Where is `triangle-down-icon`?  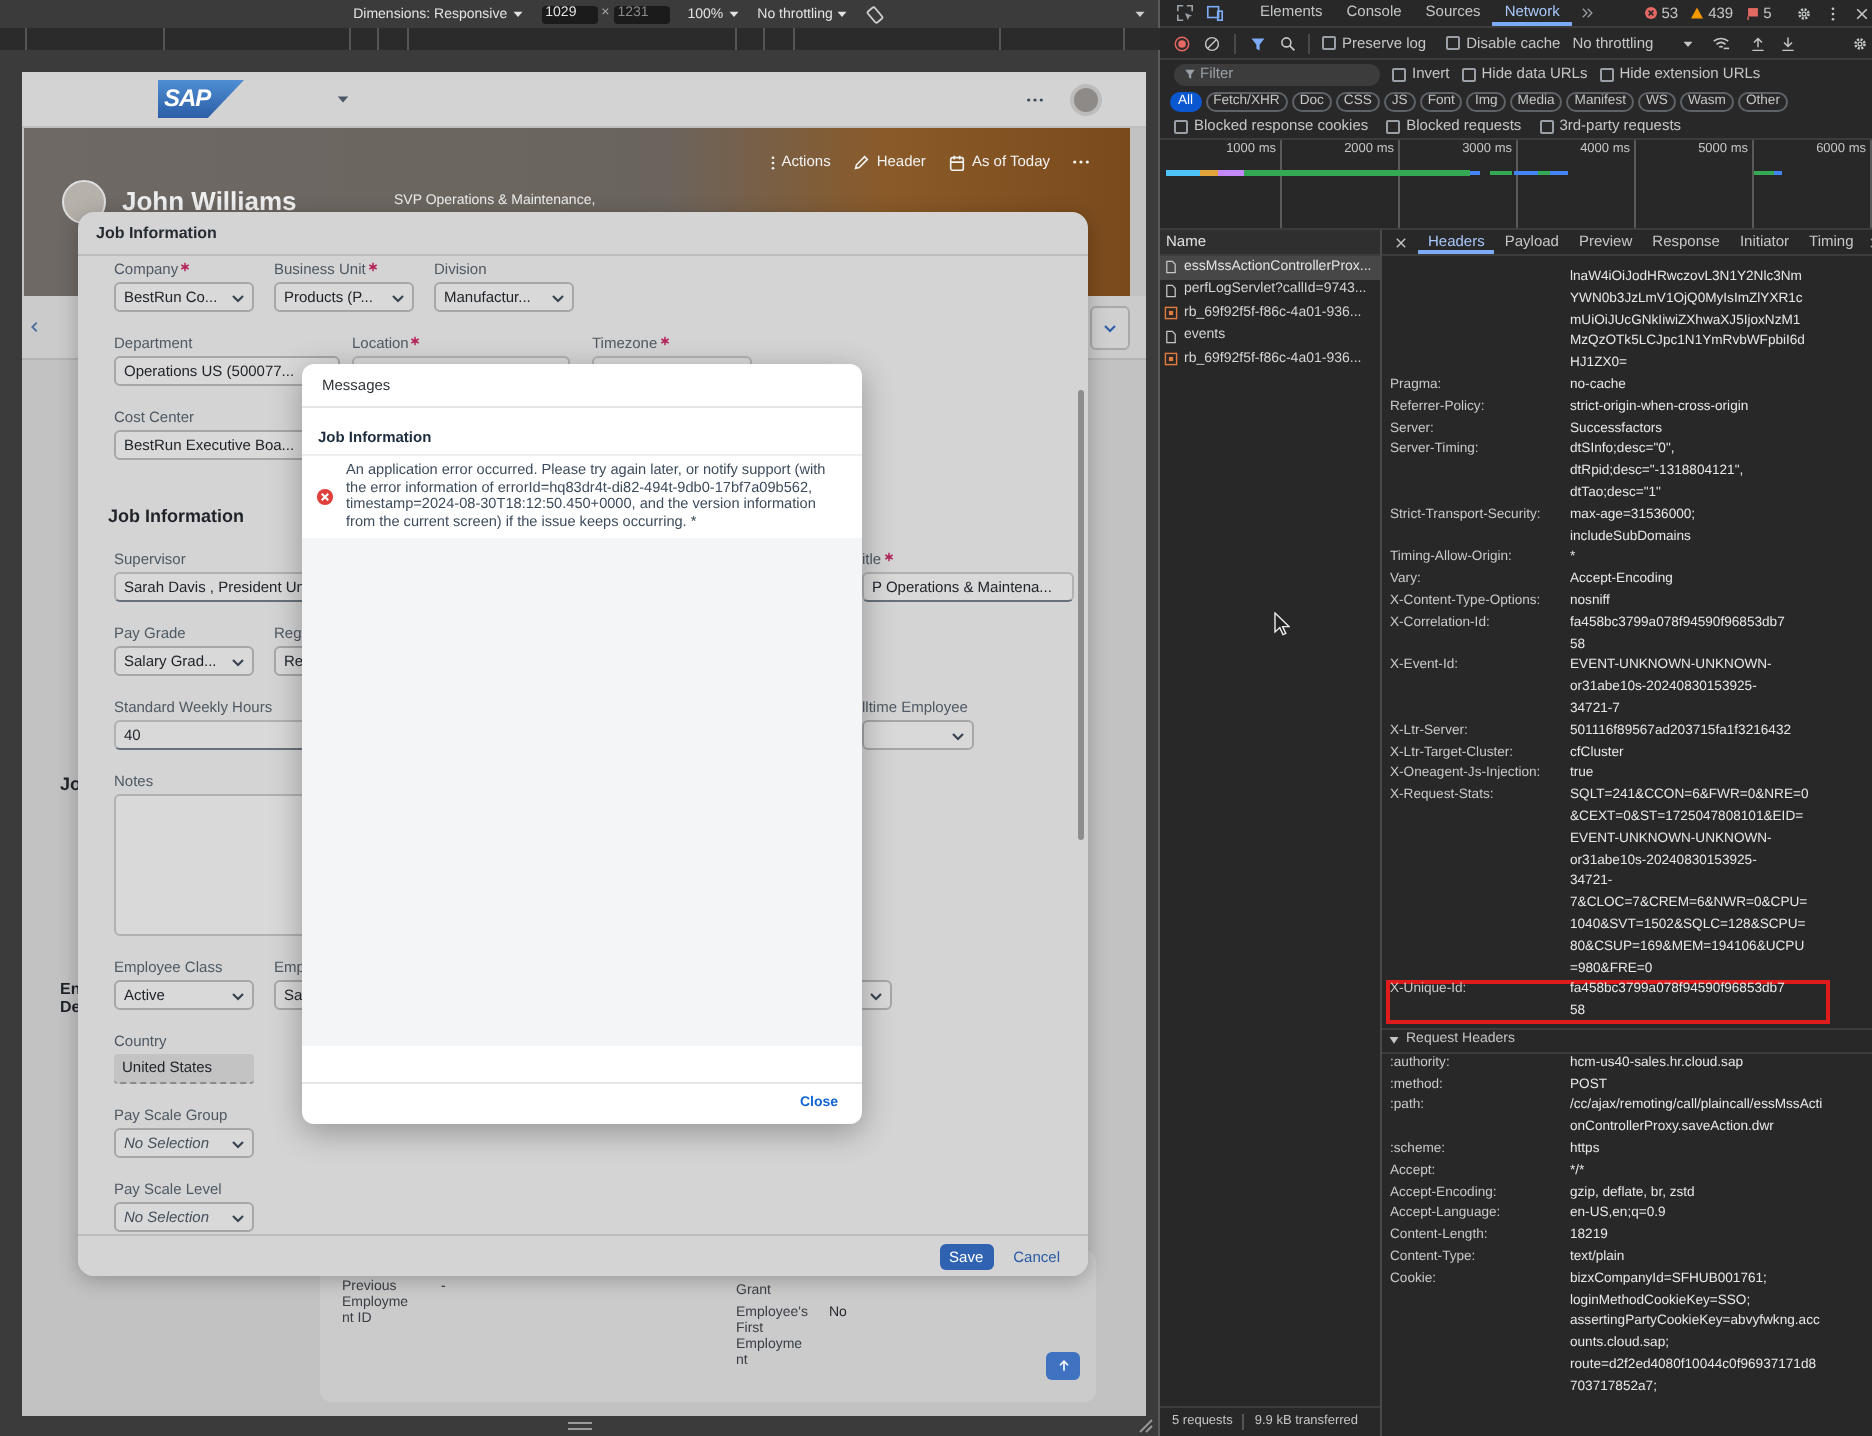 triangle-down-icon is located at coordinates (1394, 1040).